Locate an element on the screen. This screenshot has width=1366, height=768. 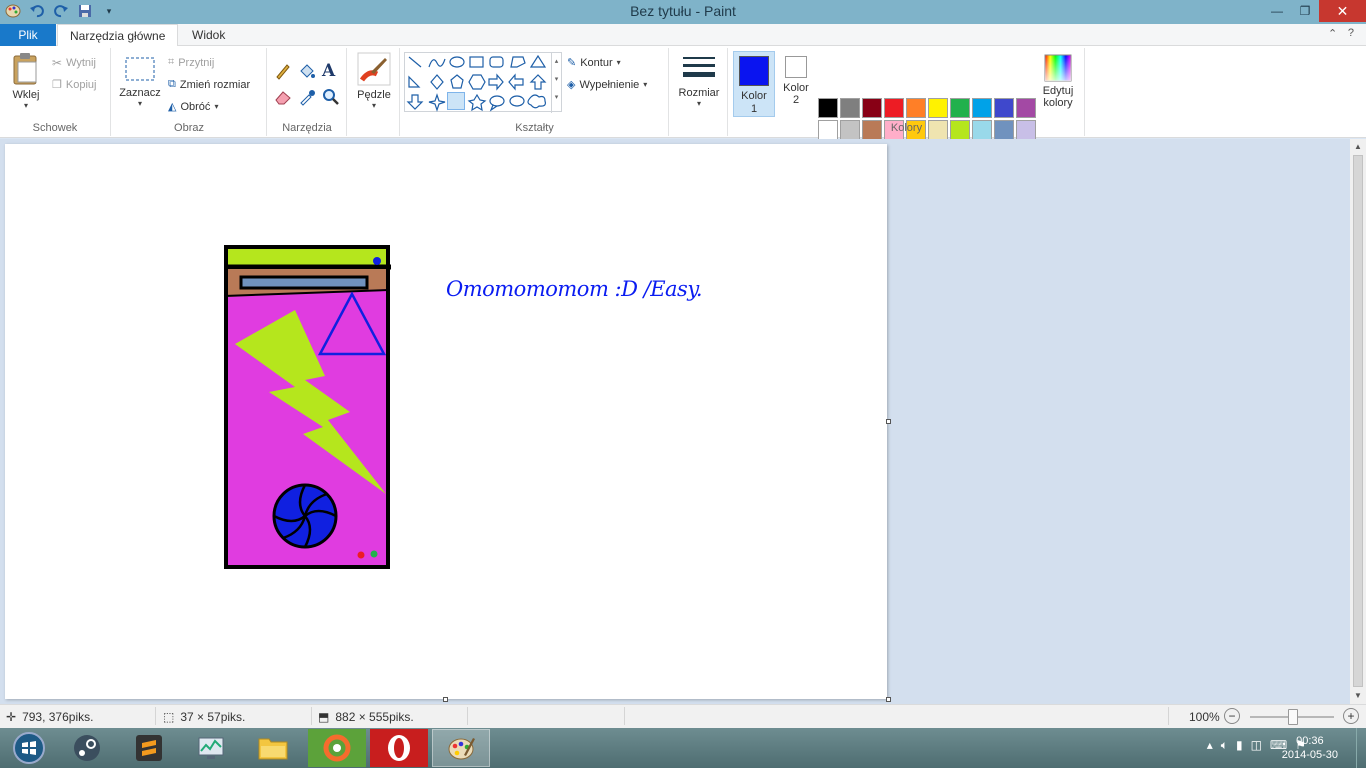
selection-size-value: 37 × 57piks. is located at coordinates (213, 717).